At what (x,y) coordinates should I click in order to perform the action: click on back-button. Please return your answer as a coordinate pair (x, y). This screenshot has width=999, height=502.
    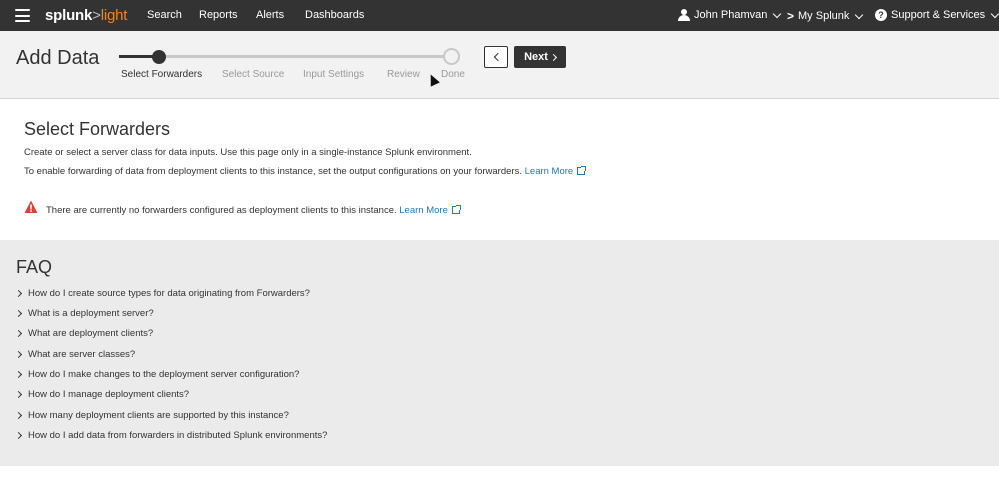
    Looking at the image, I should click on (496, 57).